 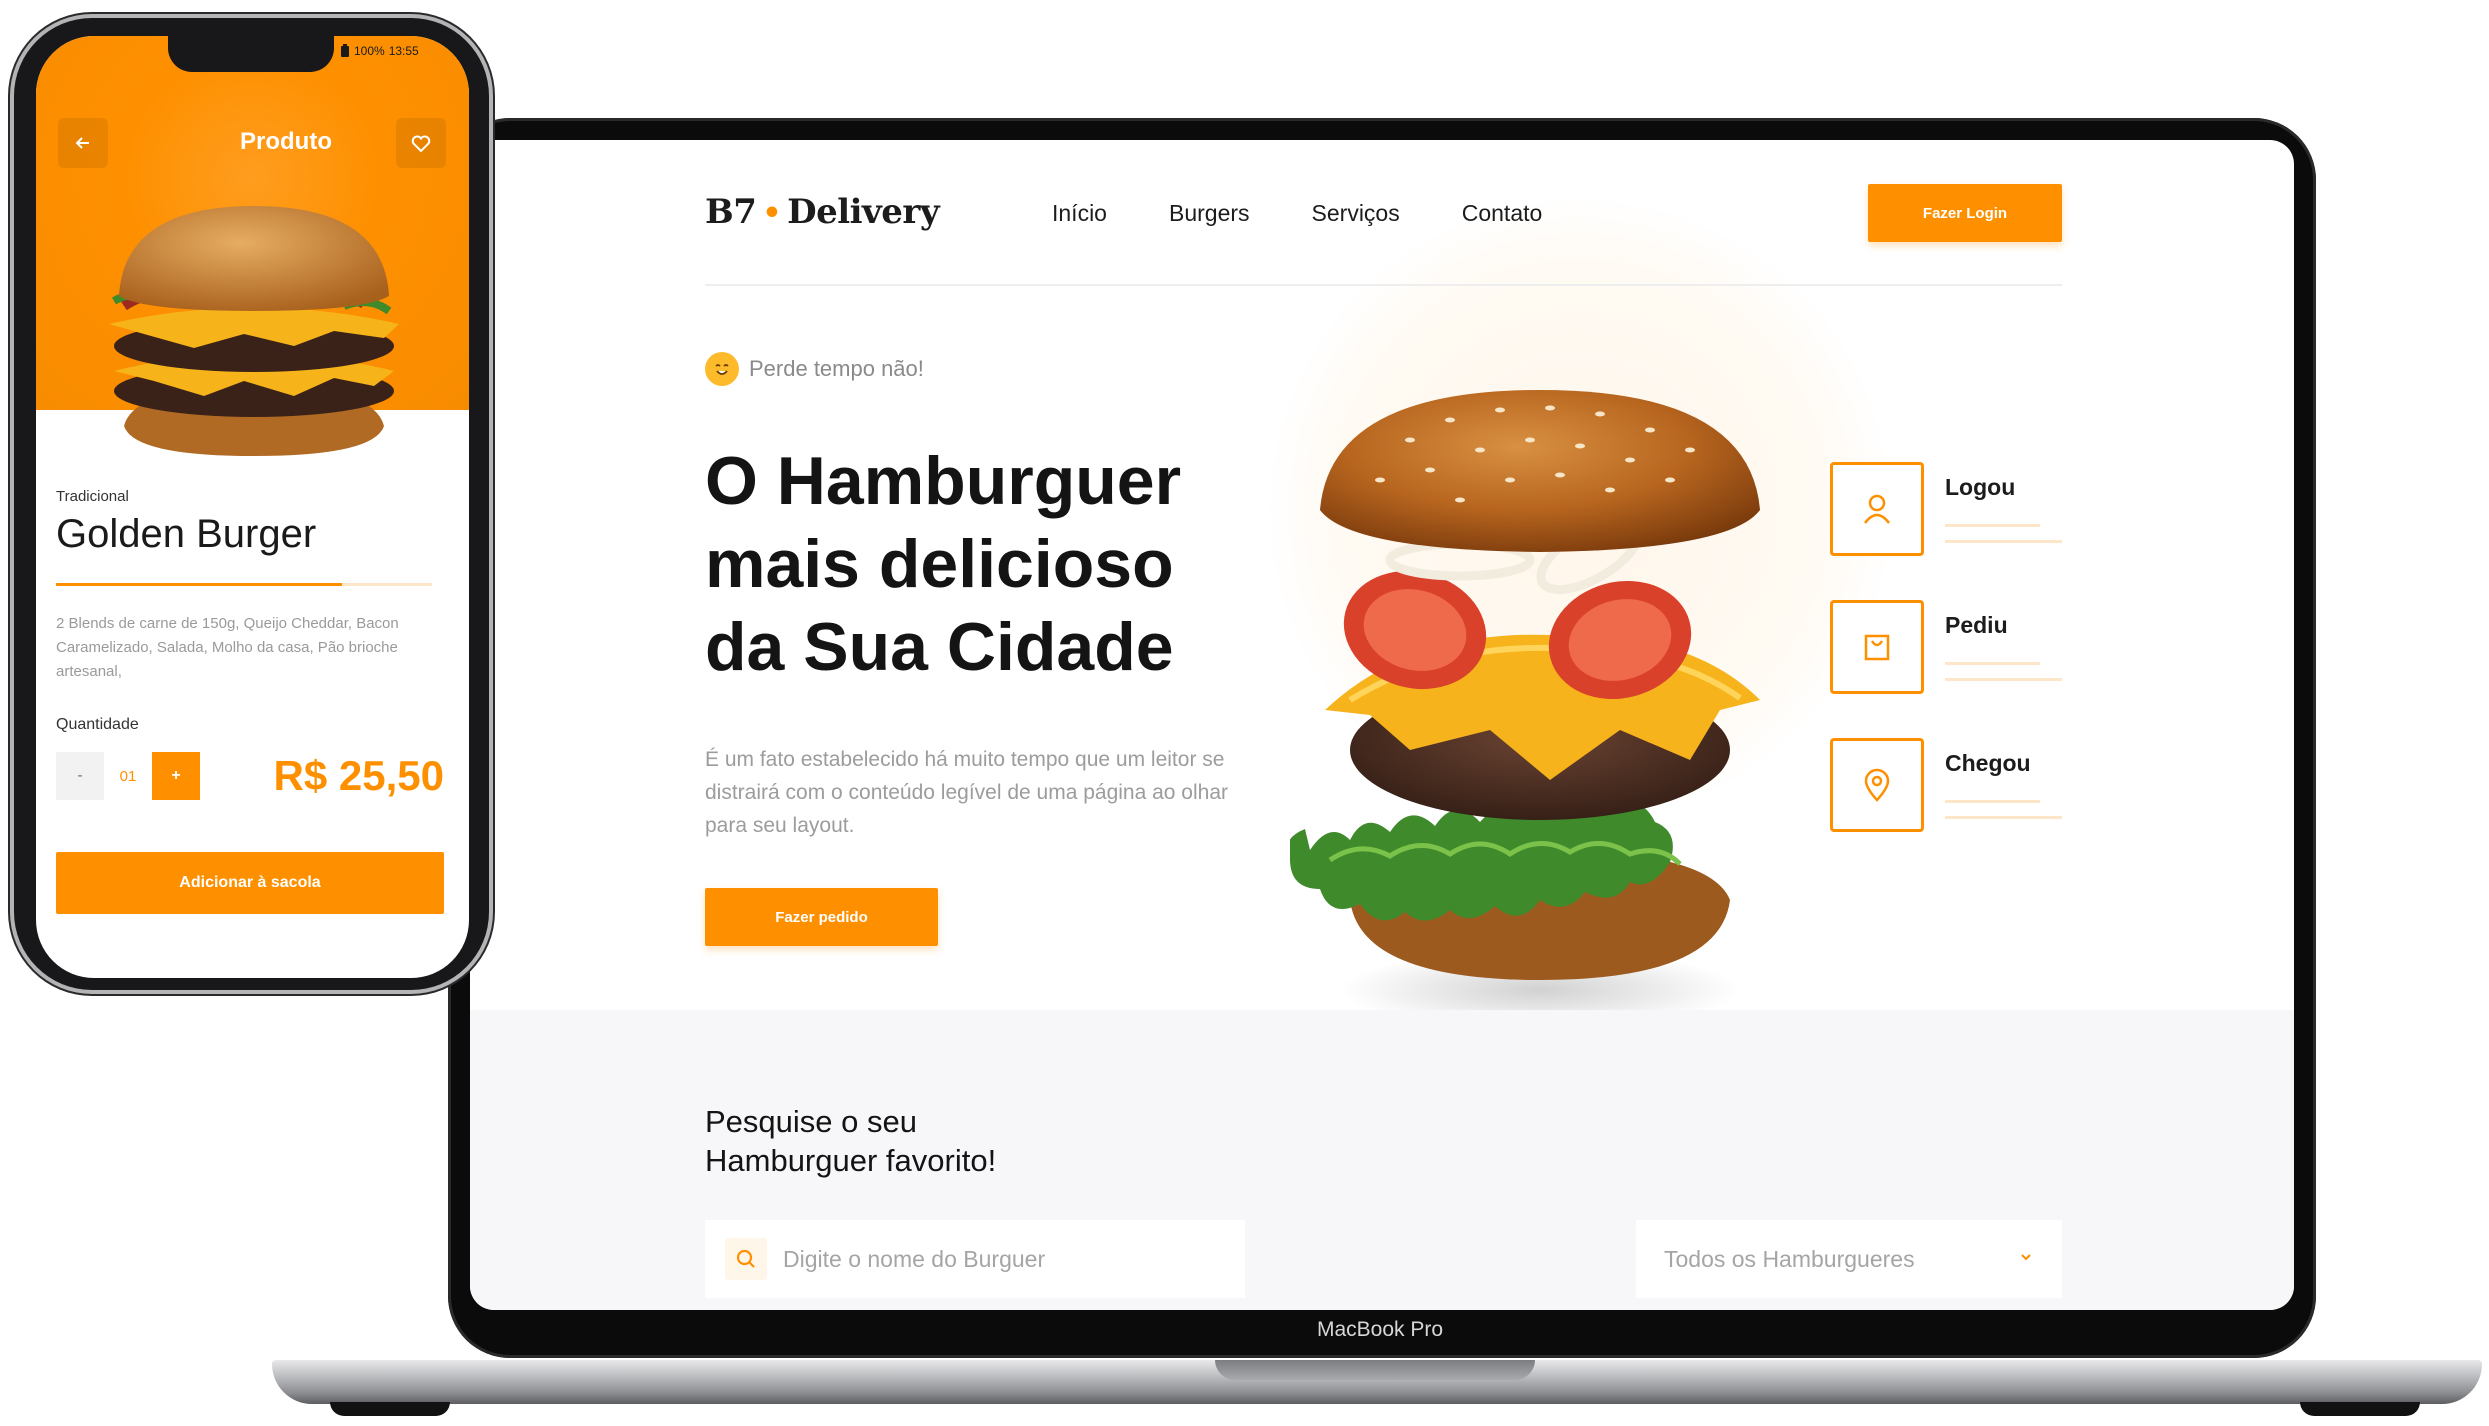 I want to click on phone-screen: Produto, so click(x=252, y=507).